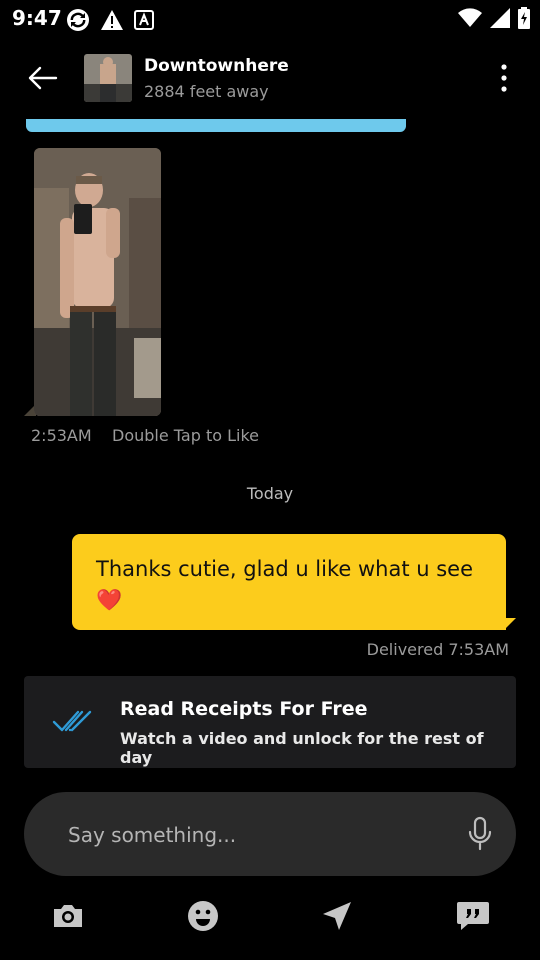 The height and width of the screenshot is (960, 540). I want to click on delivery-status: Delivered 7:53AM, so click(437, 649).